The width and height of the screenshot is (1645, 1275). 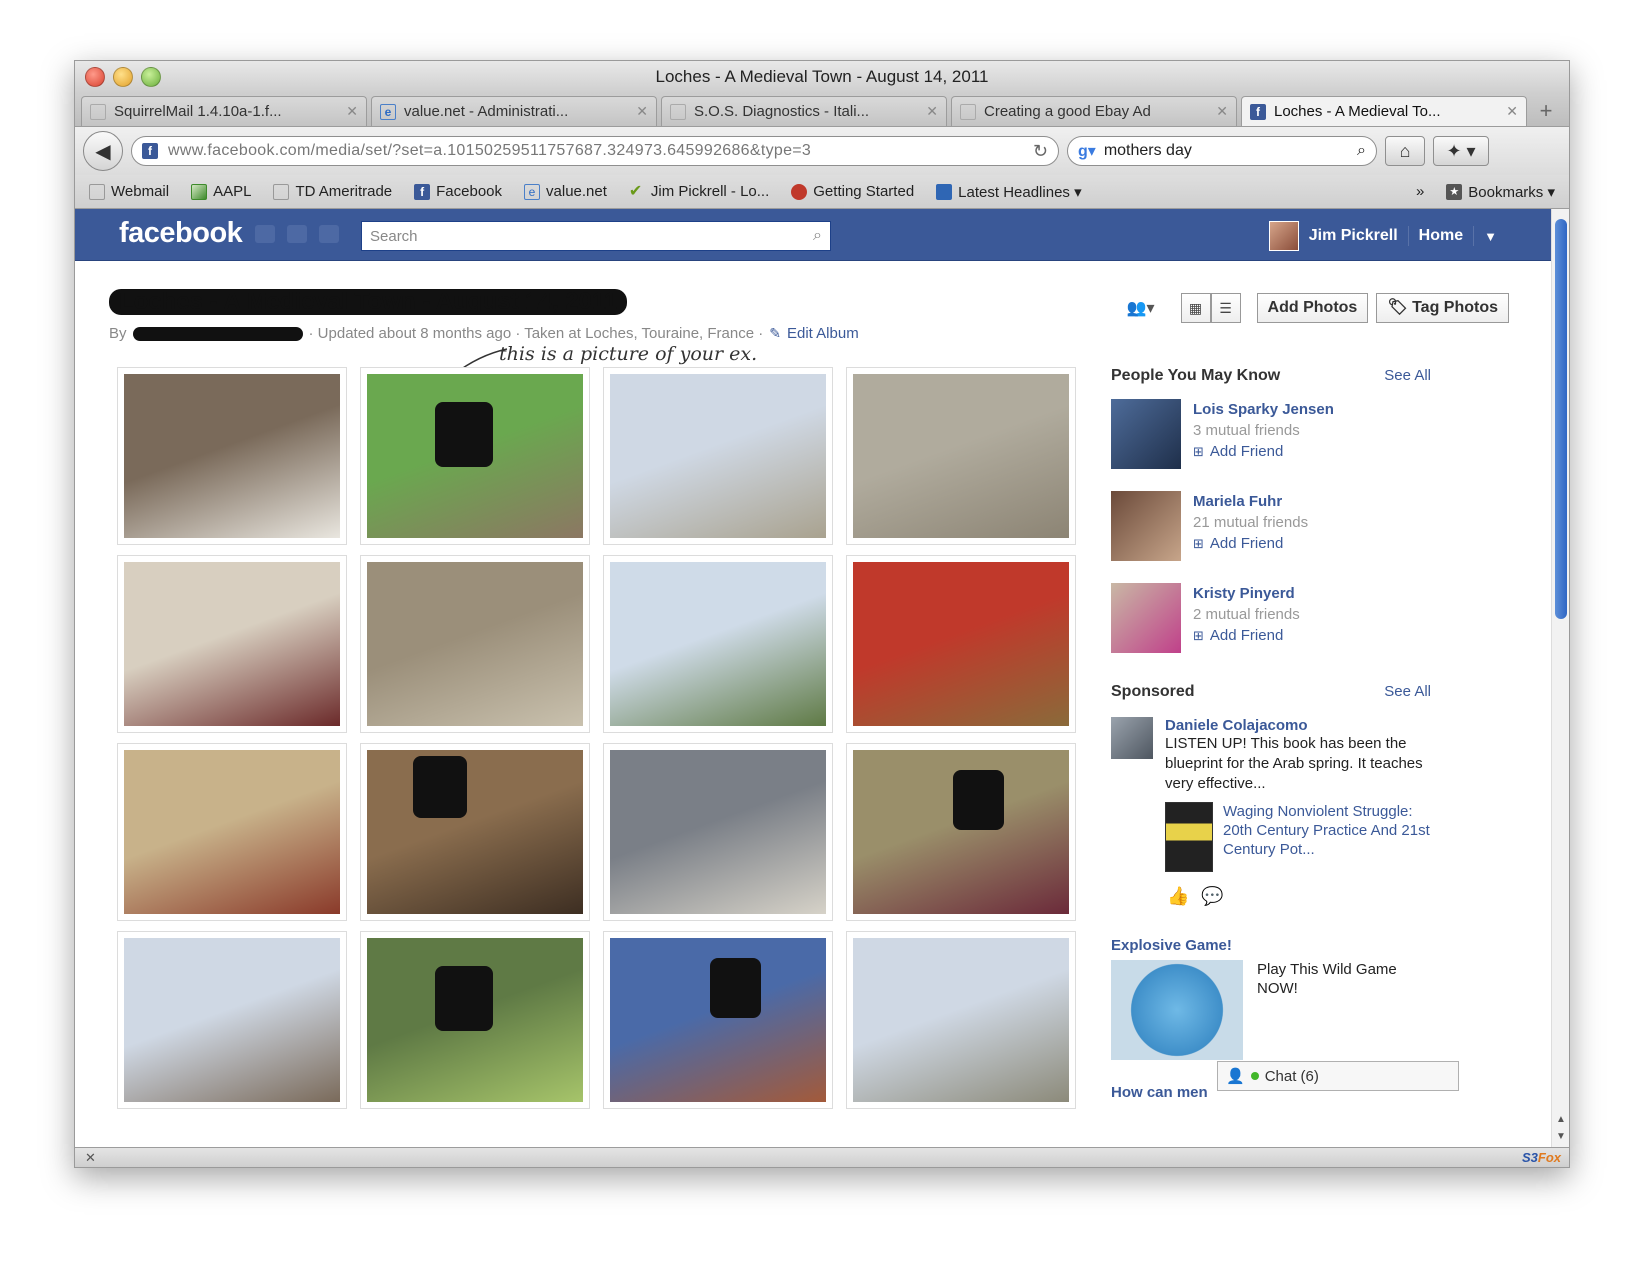 I want to click on bookmark-latest-headlines: Latest Headlines ▾, so click(x=1009, y=192).